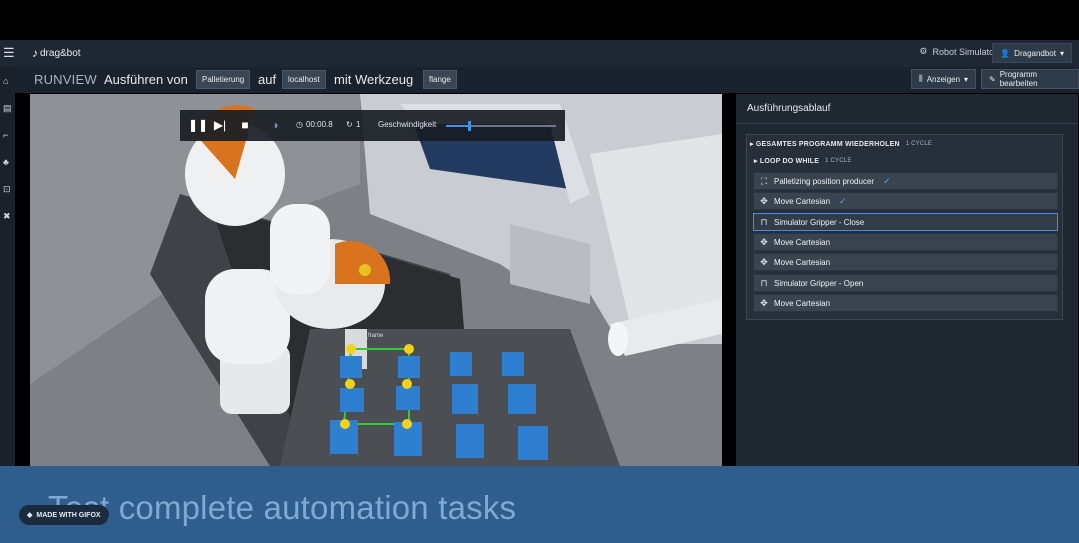 The image size is (1079, 543). What do you see at coordinates (35, 53) in the screenshot?
I see `logo-icon: ♪` at bounding box center [35, 53].